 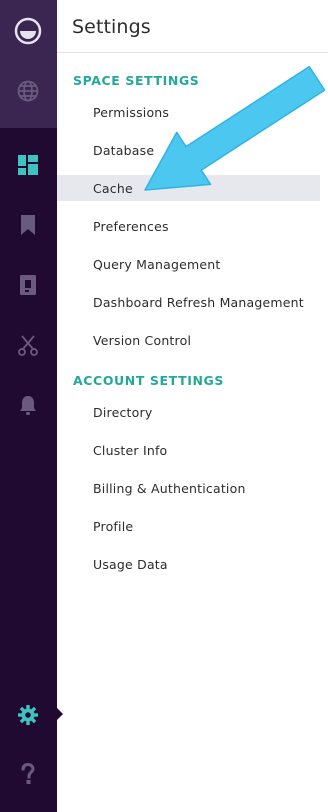 I want to click on globe-icon, so click(x=28, y=91).